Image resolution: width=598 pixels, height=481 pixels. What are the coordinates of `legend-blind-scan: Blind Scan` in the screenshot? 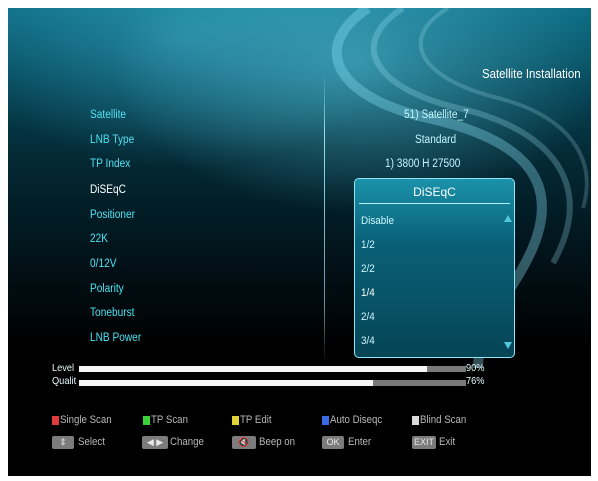 It's located at (443, 420).